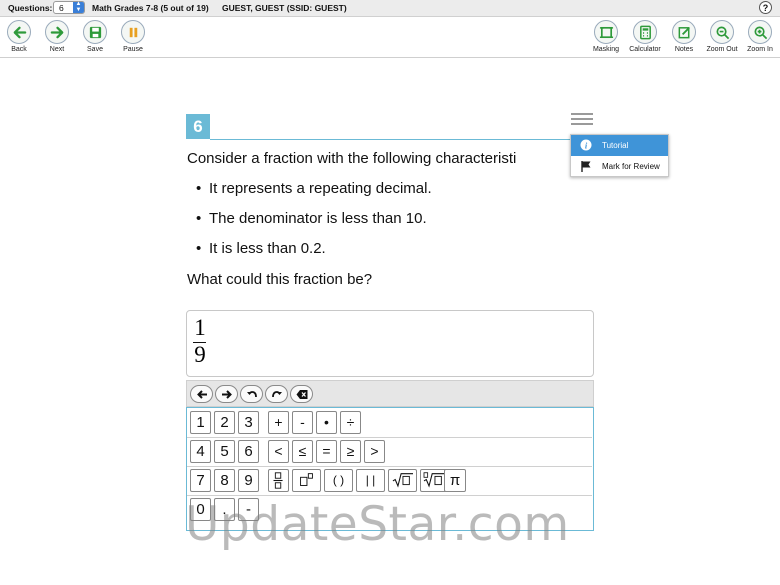 This screenshot has width=780, height=585. I want to click on cursor-right-button, so click(226, 394).